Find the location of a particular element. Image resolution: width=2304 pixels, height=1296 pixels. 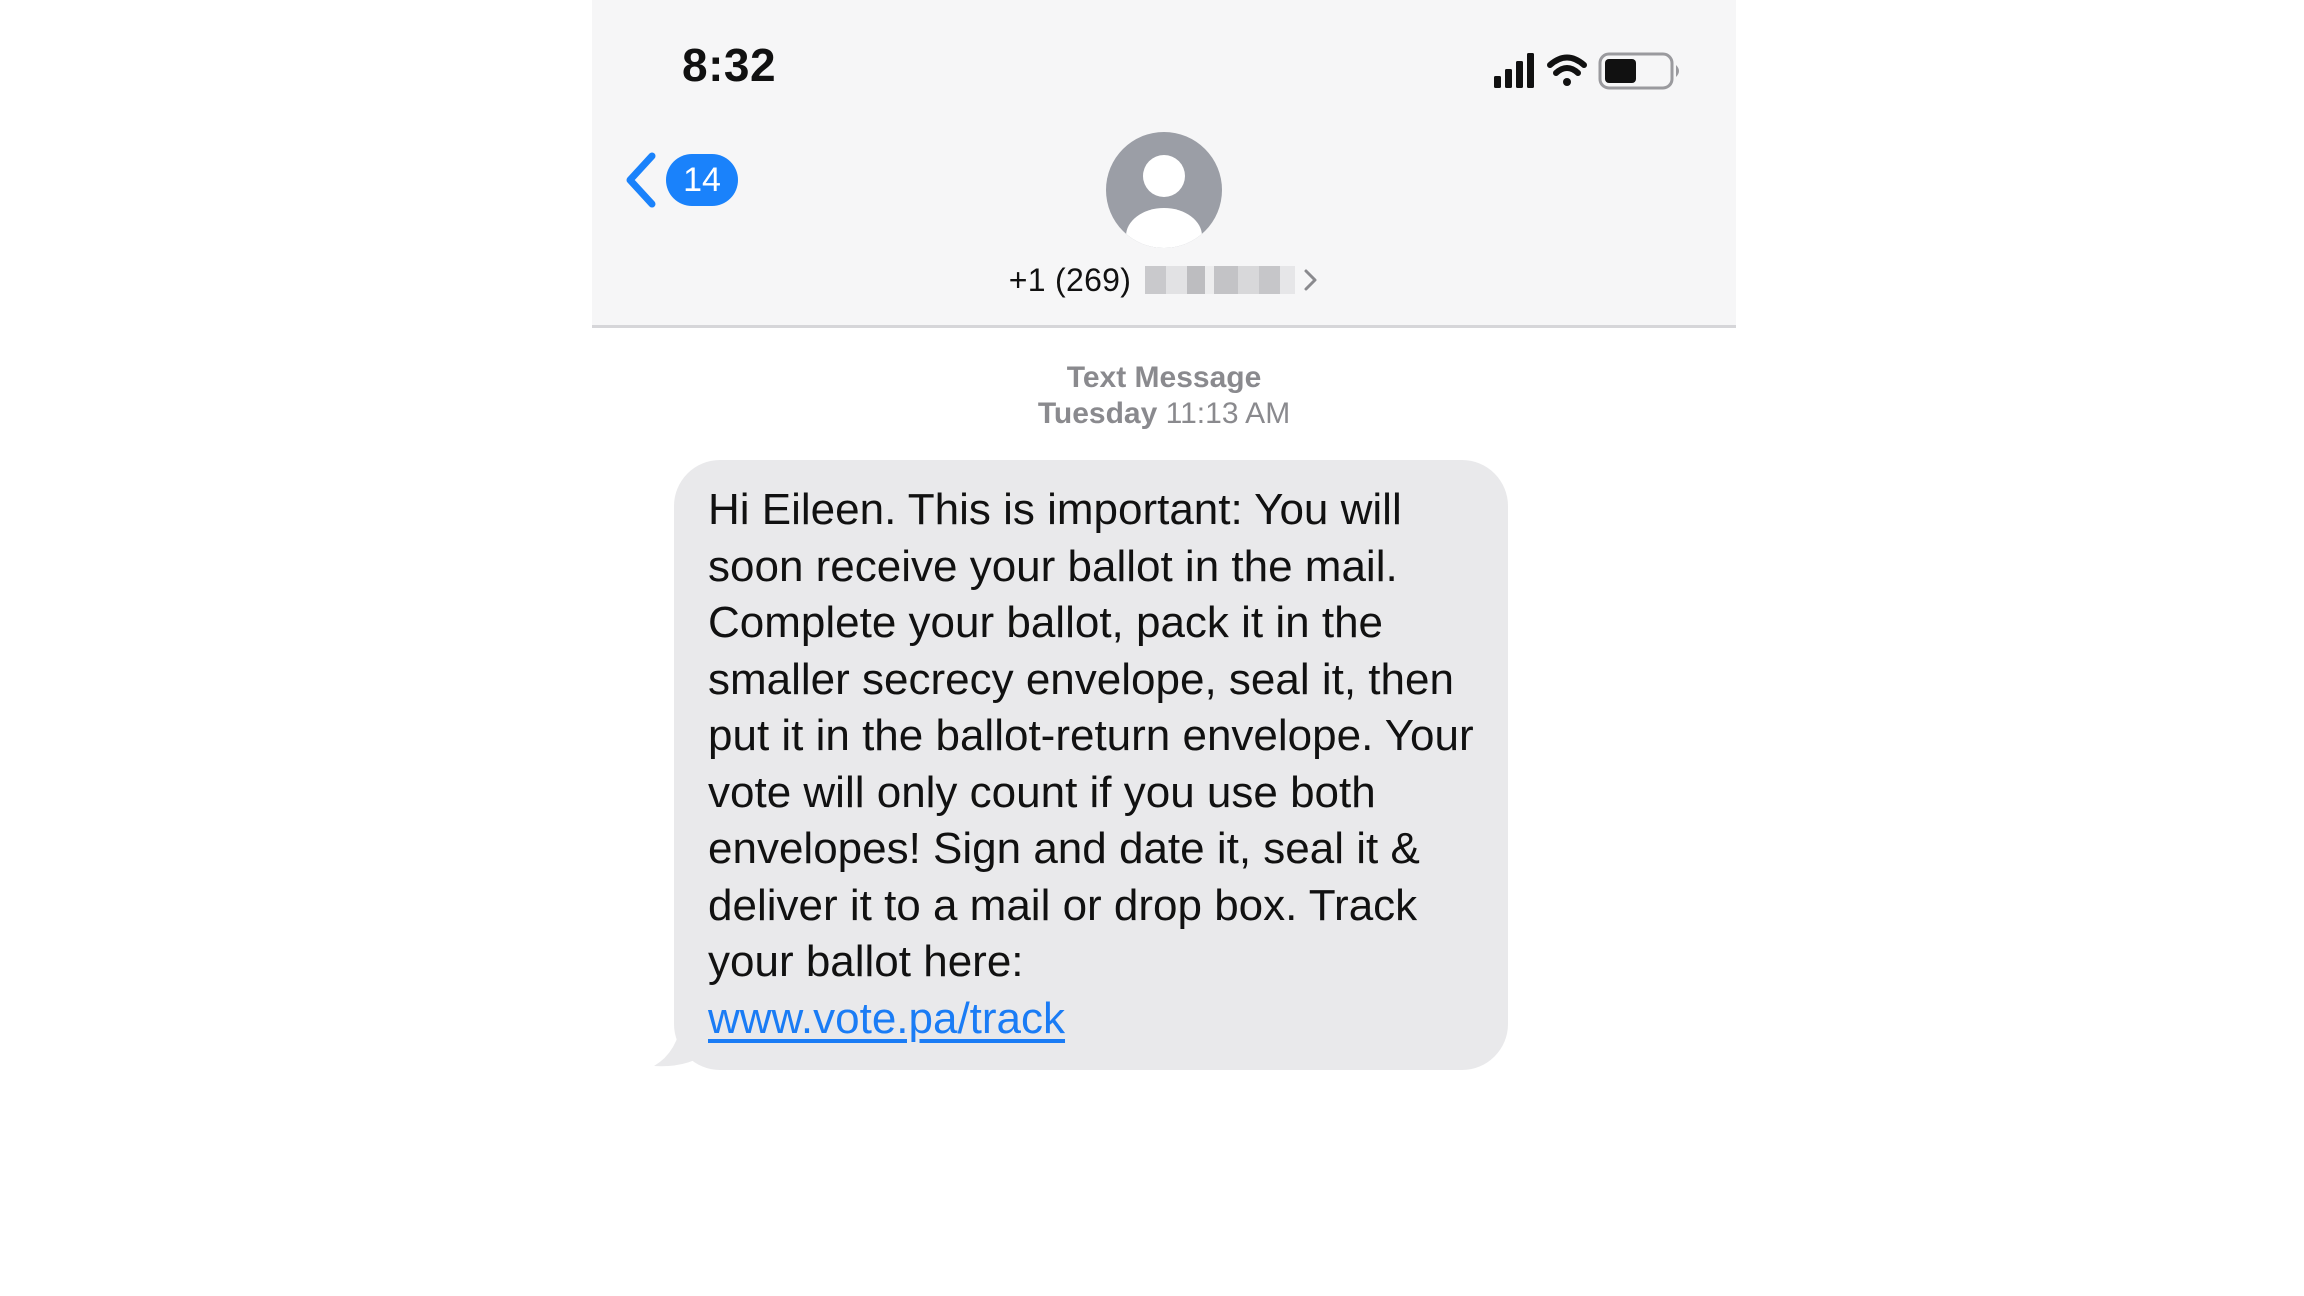

back-button: 14 is located at coordinates (682, 180).